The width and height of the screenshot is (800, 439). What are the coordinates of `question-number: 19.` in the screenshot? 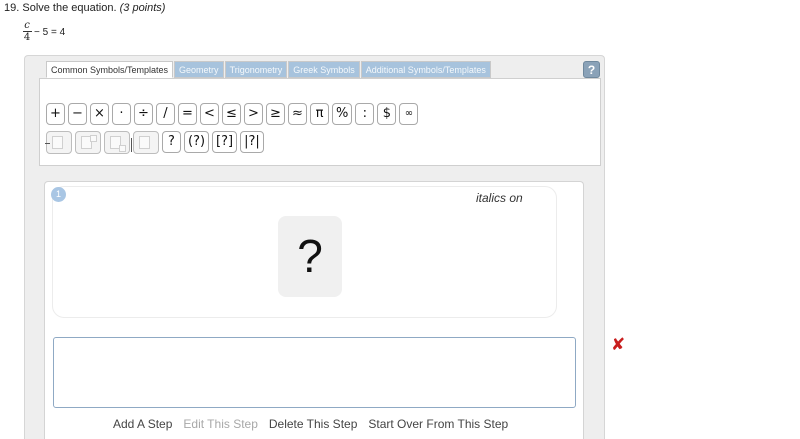 It's located at (12, 8).